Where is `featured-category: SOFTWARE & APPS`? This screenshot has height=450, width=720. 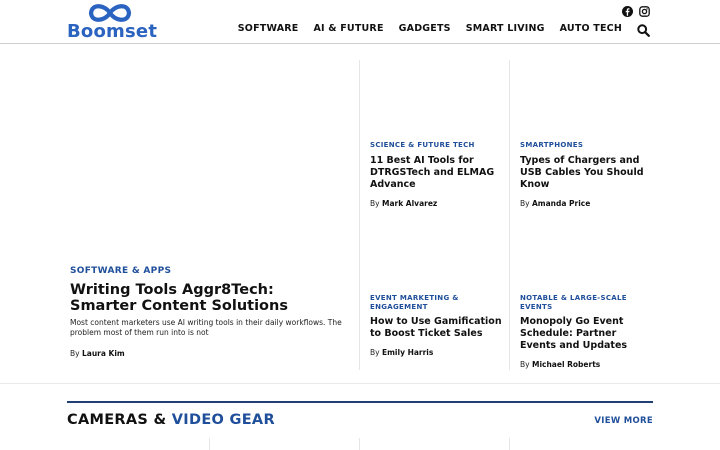 featured-category: SOFTWARE & APPS is located at coordinates (120, 271).